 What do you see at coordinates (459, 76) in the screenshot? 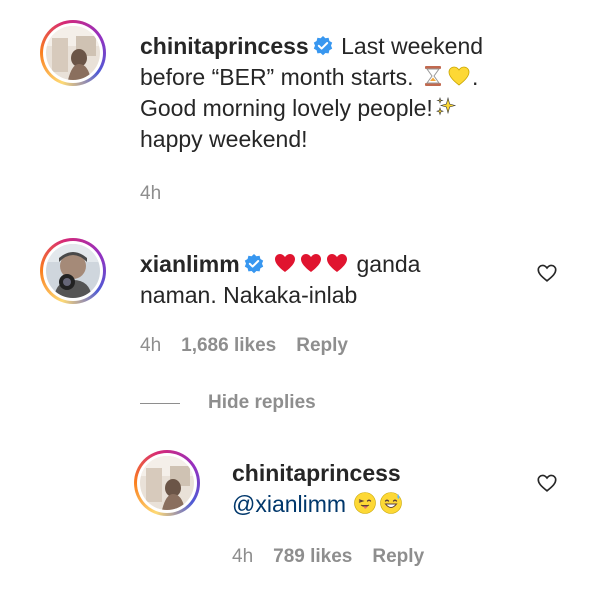
I see `yellow-heart-icon` at bounding box center [459, 76].